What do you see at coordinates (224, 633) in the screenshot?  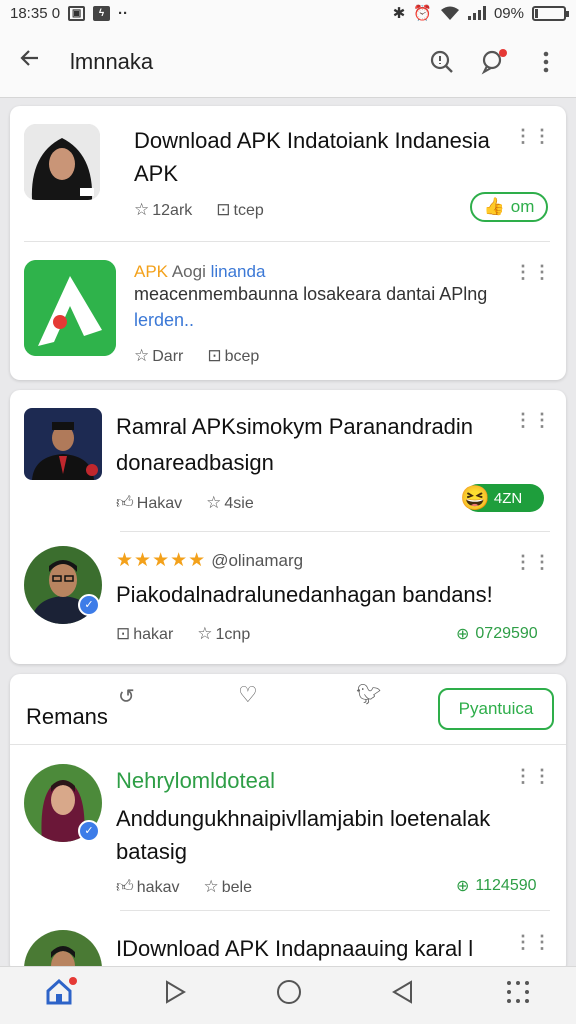 I see `star-meta: ☆ 1cnp` at bounding box center [224, 633].